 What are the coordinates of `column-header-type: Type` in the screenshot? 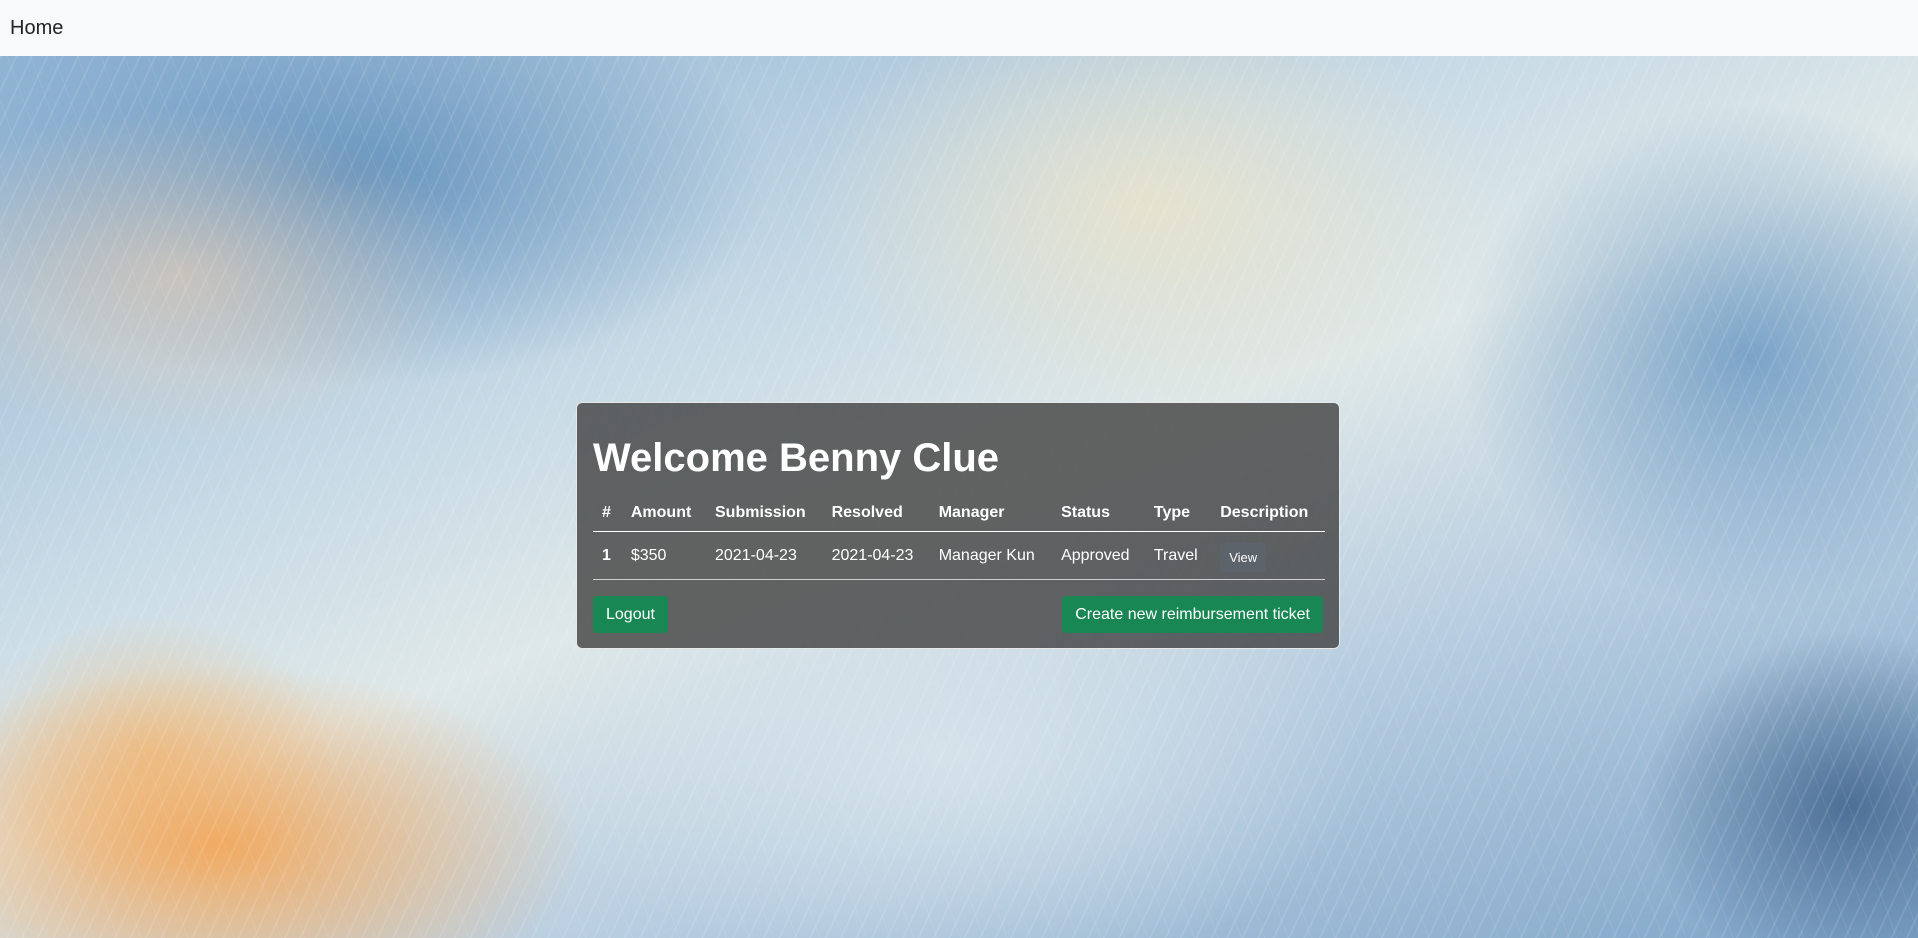 It's located at (1178, 513).